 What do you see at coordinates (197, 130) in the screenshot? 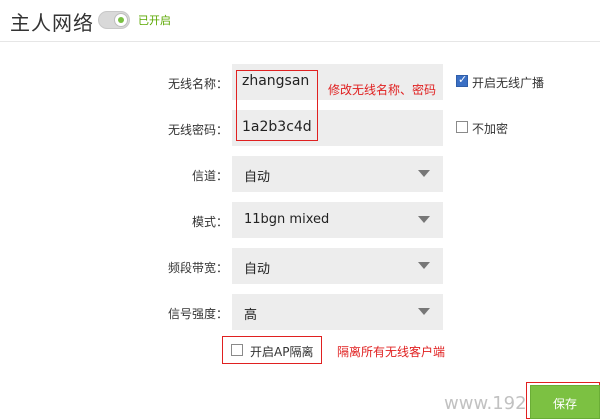
I see `password-label: 无线密码：` at bounding box center [197, 130].